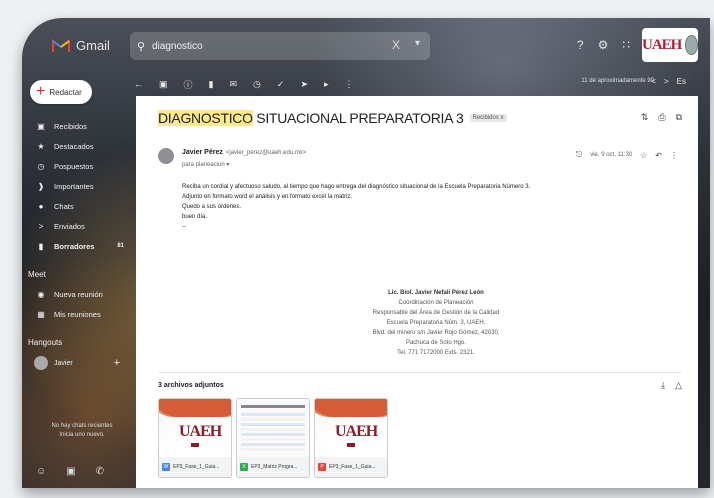 This screenshot has height=498, width=714. What do you see at coordinates (611, 155) in the screenshot?
I see `message-date: vie, 9 oct. 11:30` at bounding box center [611, 155].